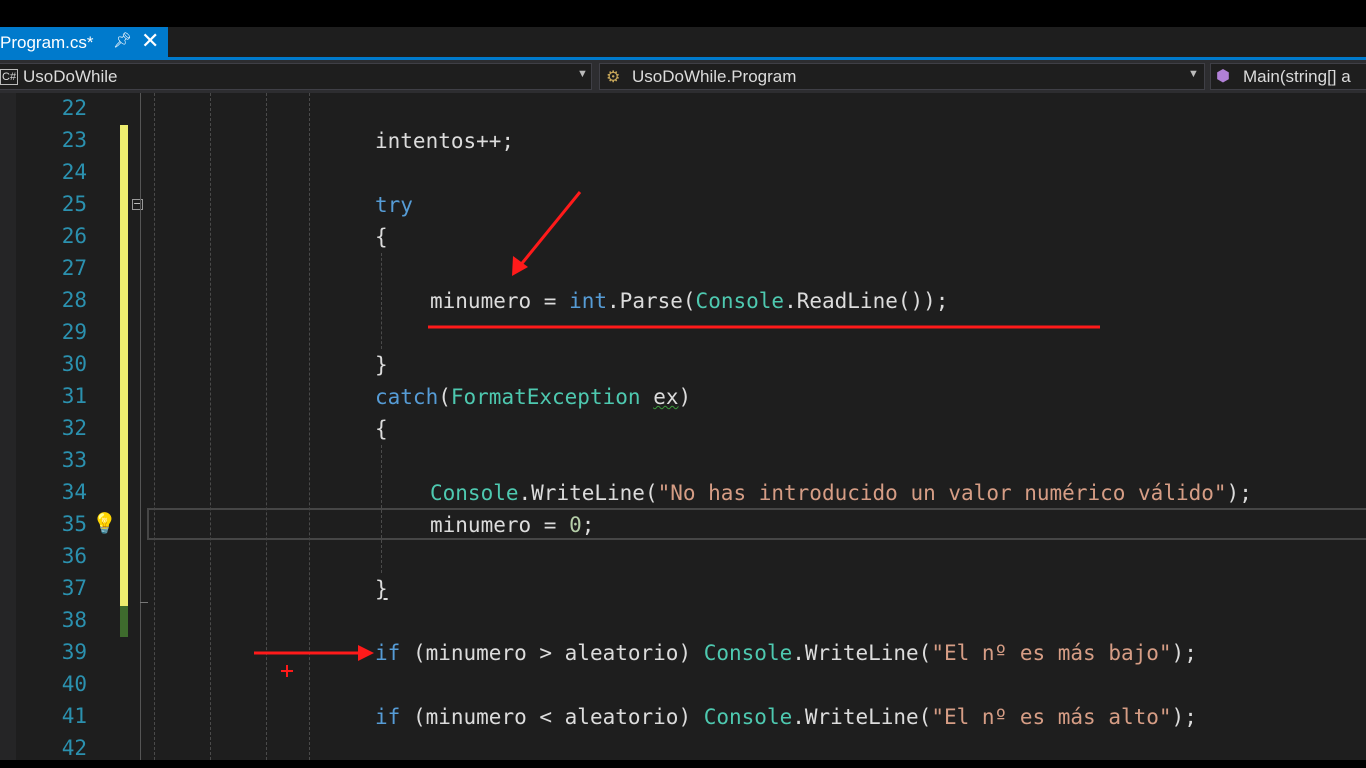 This screenshot has width=1366, height=768. I want to click on pin-icon: 📌︎, so click(122, 40).